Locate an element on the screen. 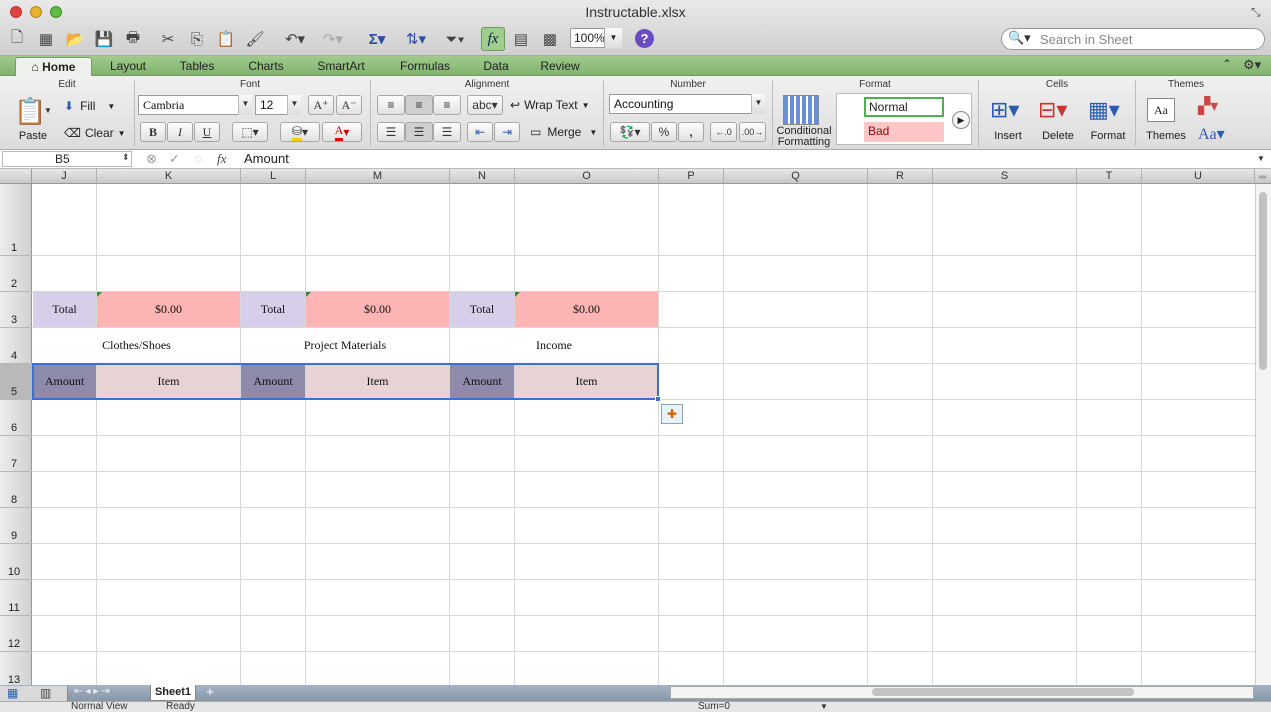  templates-icon: ▦ is located at coordinates (46, 39).